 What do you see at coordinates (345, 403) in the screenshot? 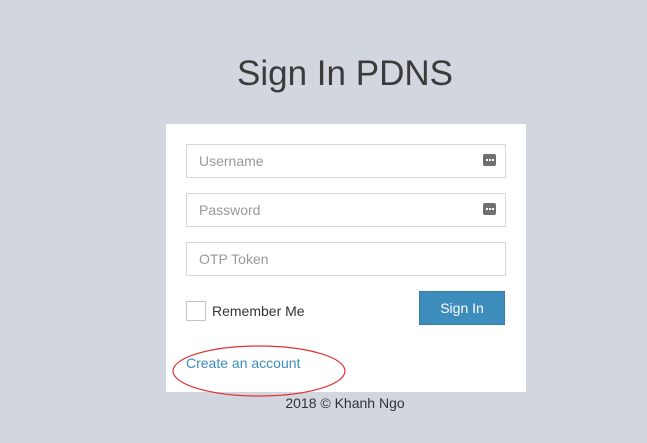
I see `footer-text: 2018 © Khanh Ngo` at bounding box center [345, 403].